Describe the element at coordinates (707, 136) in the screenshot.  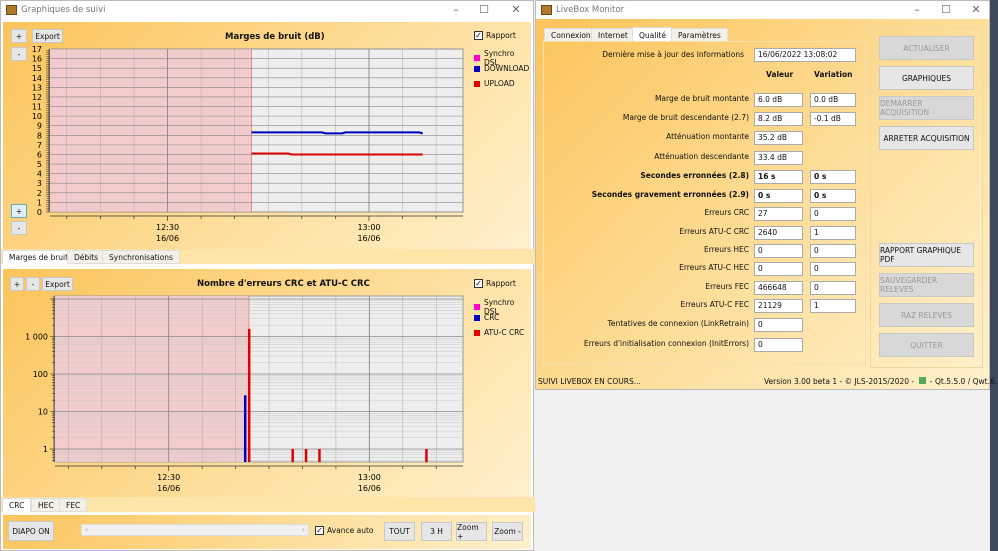
I see `row-label: Atténuation montante` at that location.